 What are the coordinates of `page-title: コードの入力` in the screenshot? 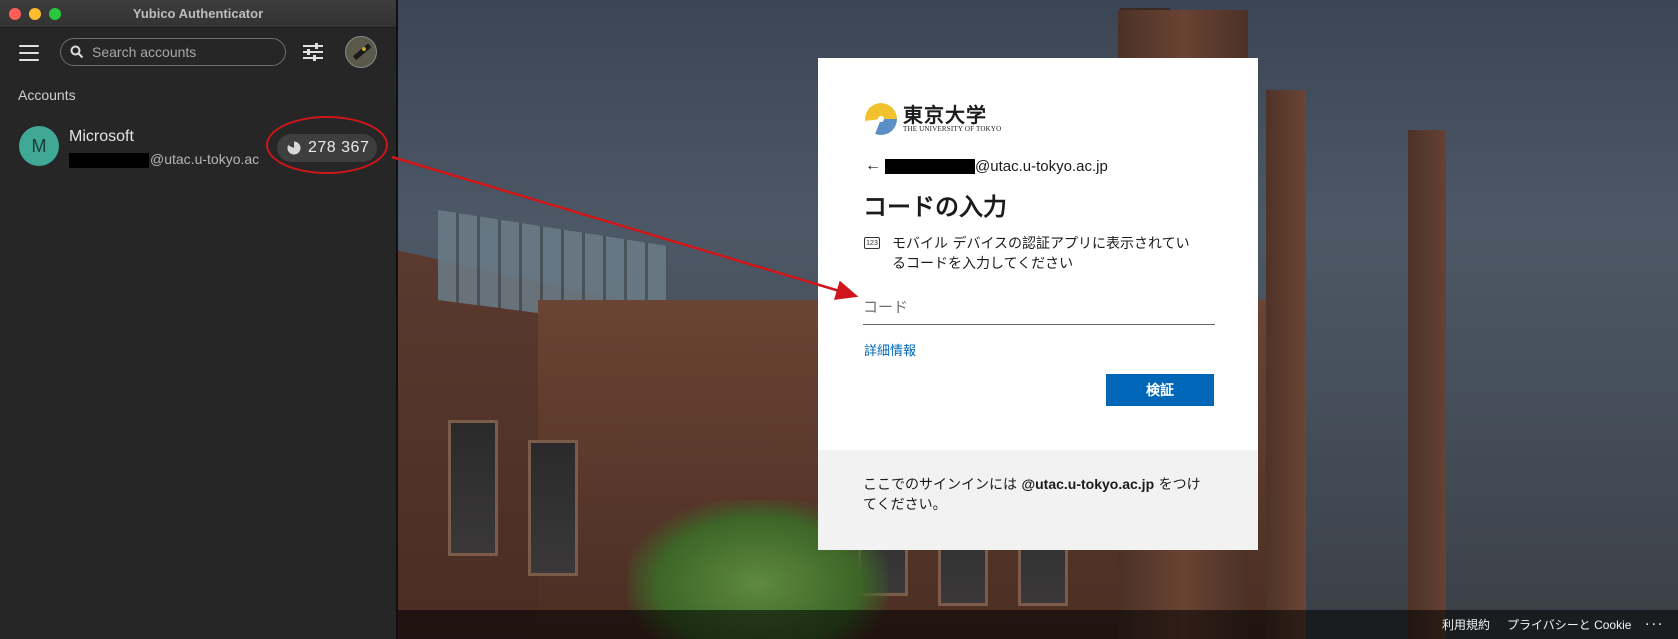 It's located at (935, 207).